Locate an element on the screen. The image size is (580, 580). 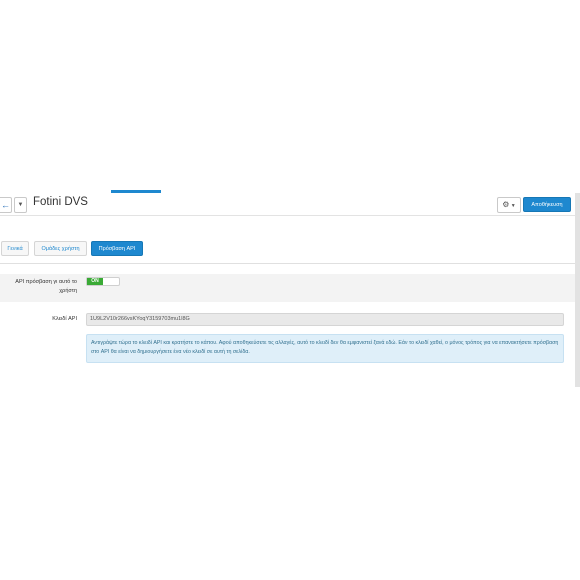
navigation-dropdown-button: ▼ is located at coordinates (20, 205).